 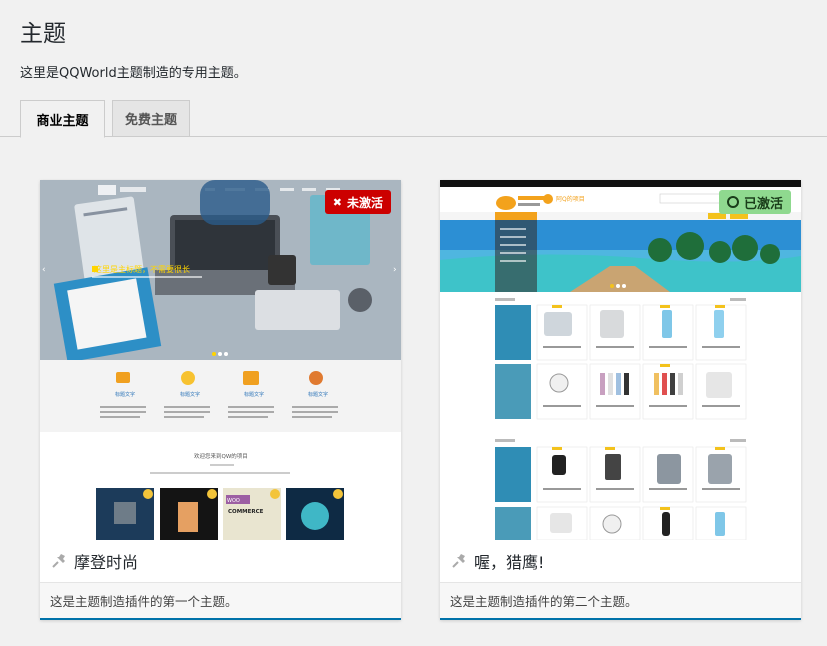 What do you see at coordinates (233, 501) in the screenshot?
I see `svg-text: WOO` at bounding box center [233, 501].